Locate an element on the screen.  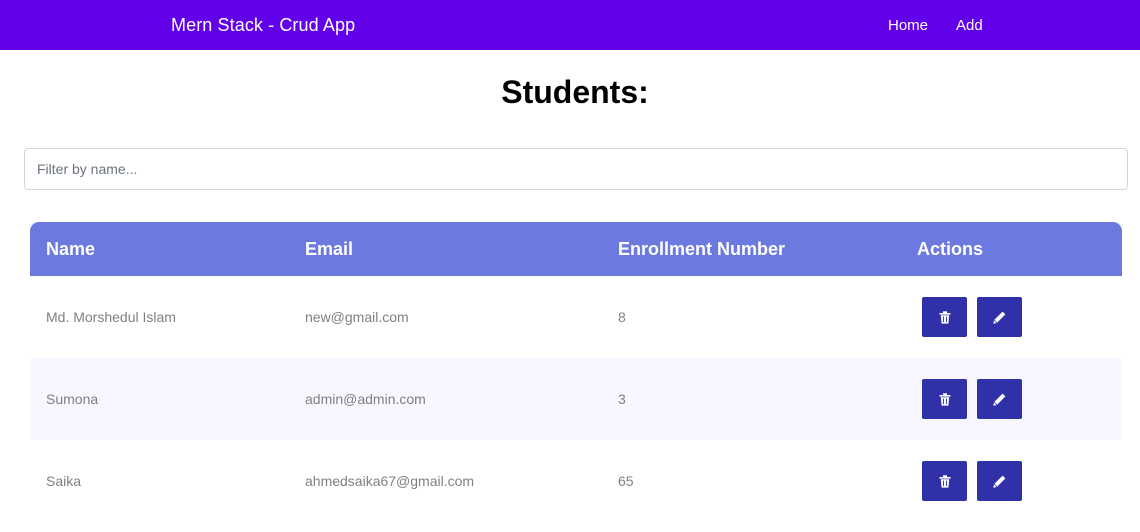
cell-name: Sumona is located at coordinates (72, 399).